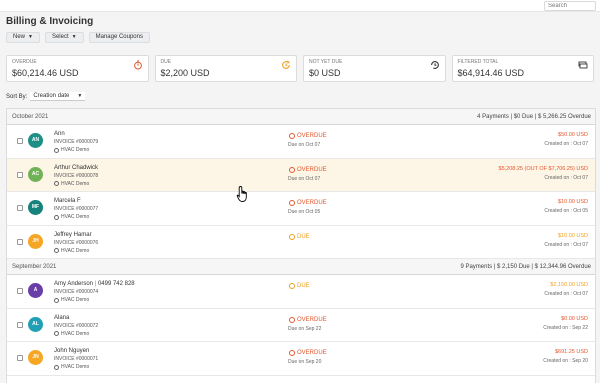  I want to click on avatar: A, so click(35, 290).